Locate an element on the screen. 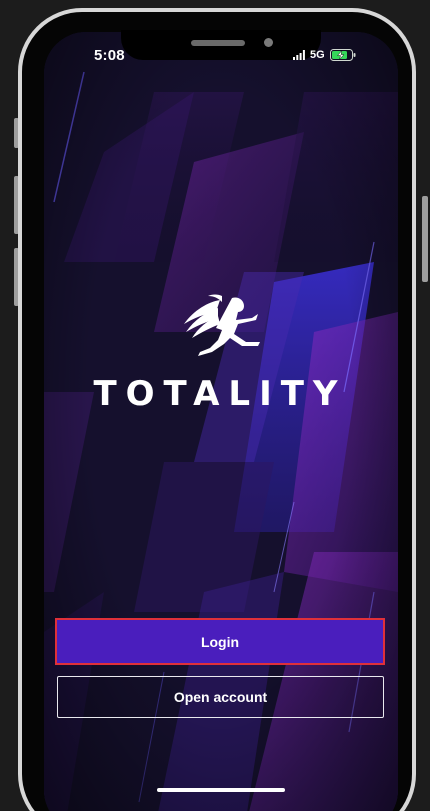 This screenshot has height=811, width=430. status-indicators: 5G is located at coordinates (324, 55).